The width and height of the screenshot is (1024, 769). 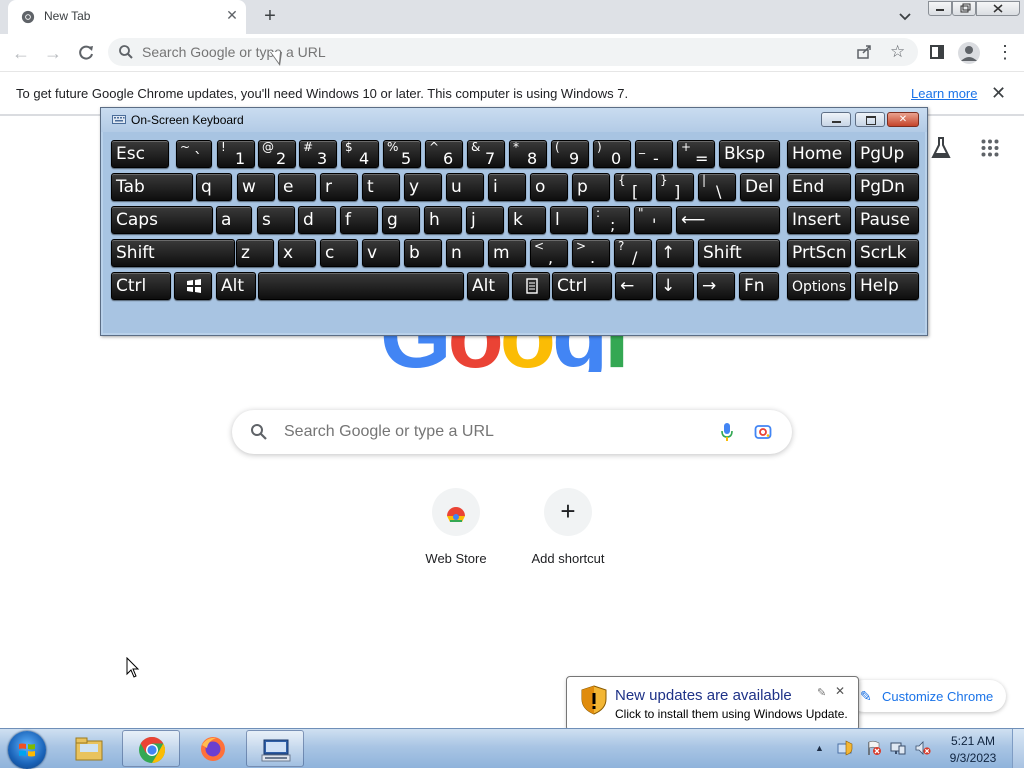 I want to click on ntp-search-box, so click(x=512, y=432).